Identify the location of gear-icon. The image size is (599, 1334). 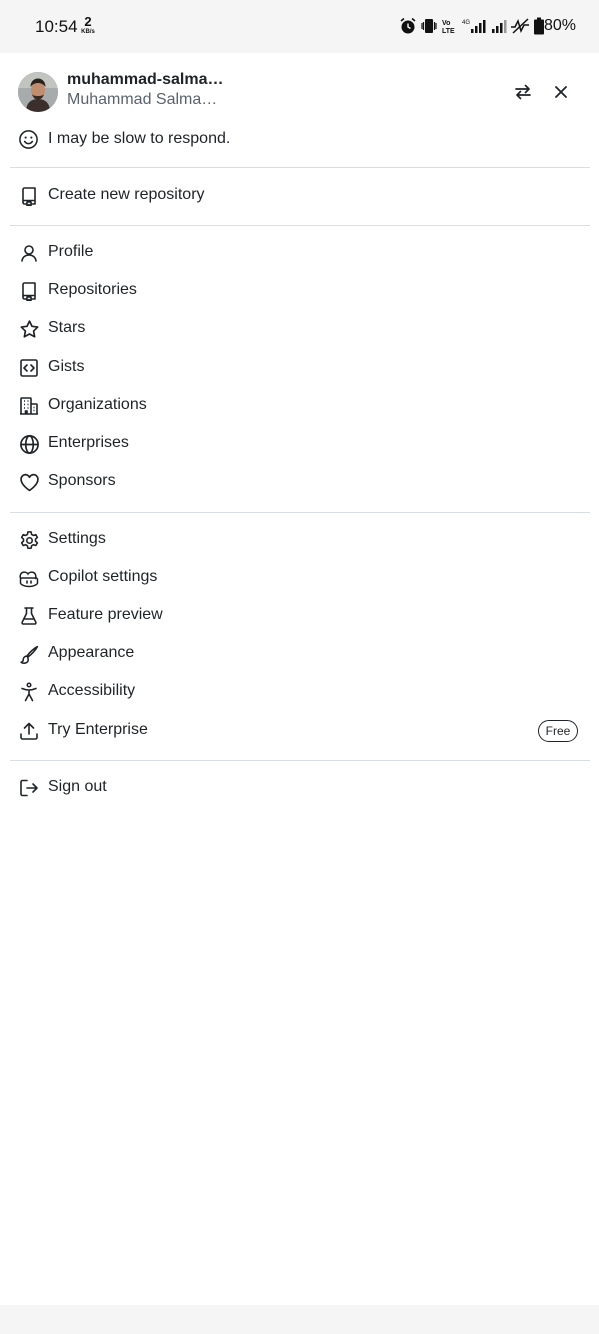
(29, 540).